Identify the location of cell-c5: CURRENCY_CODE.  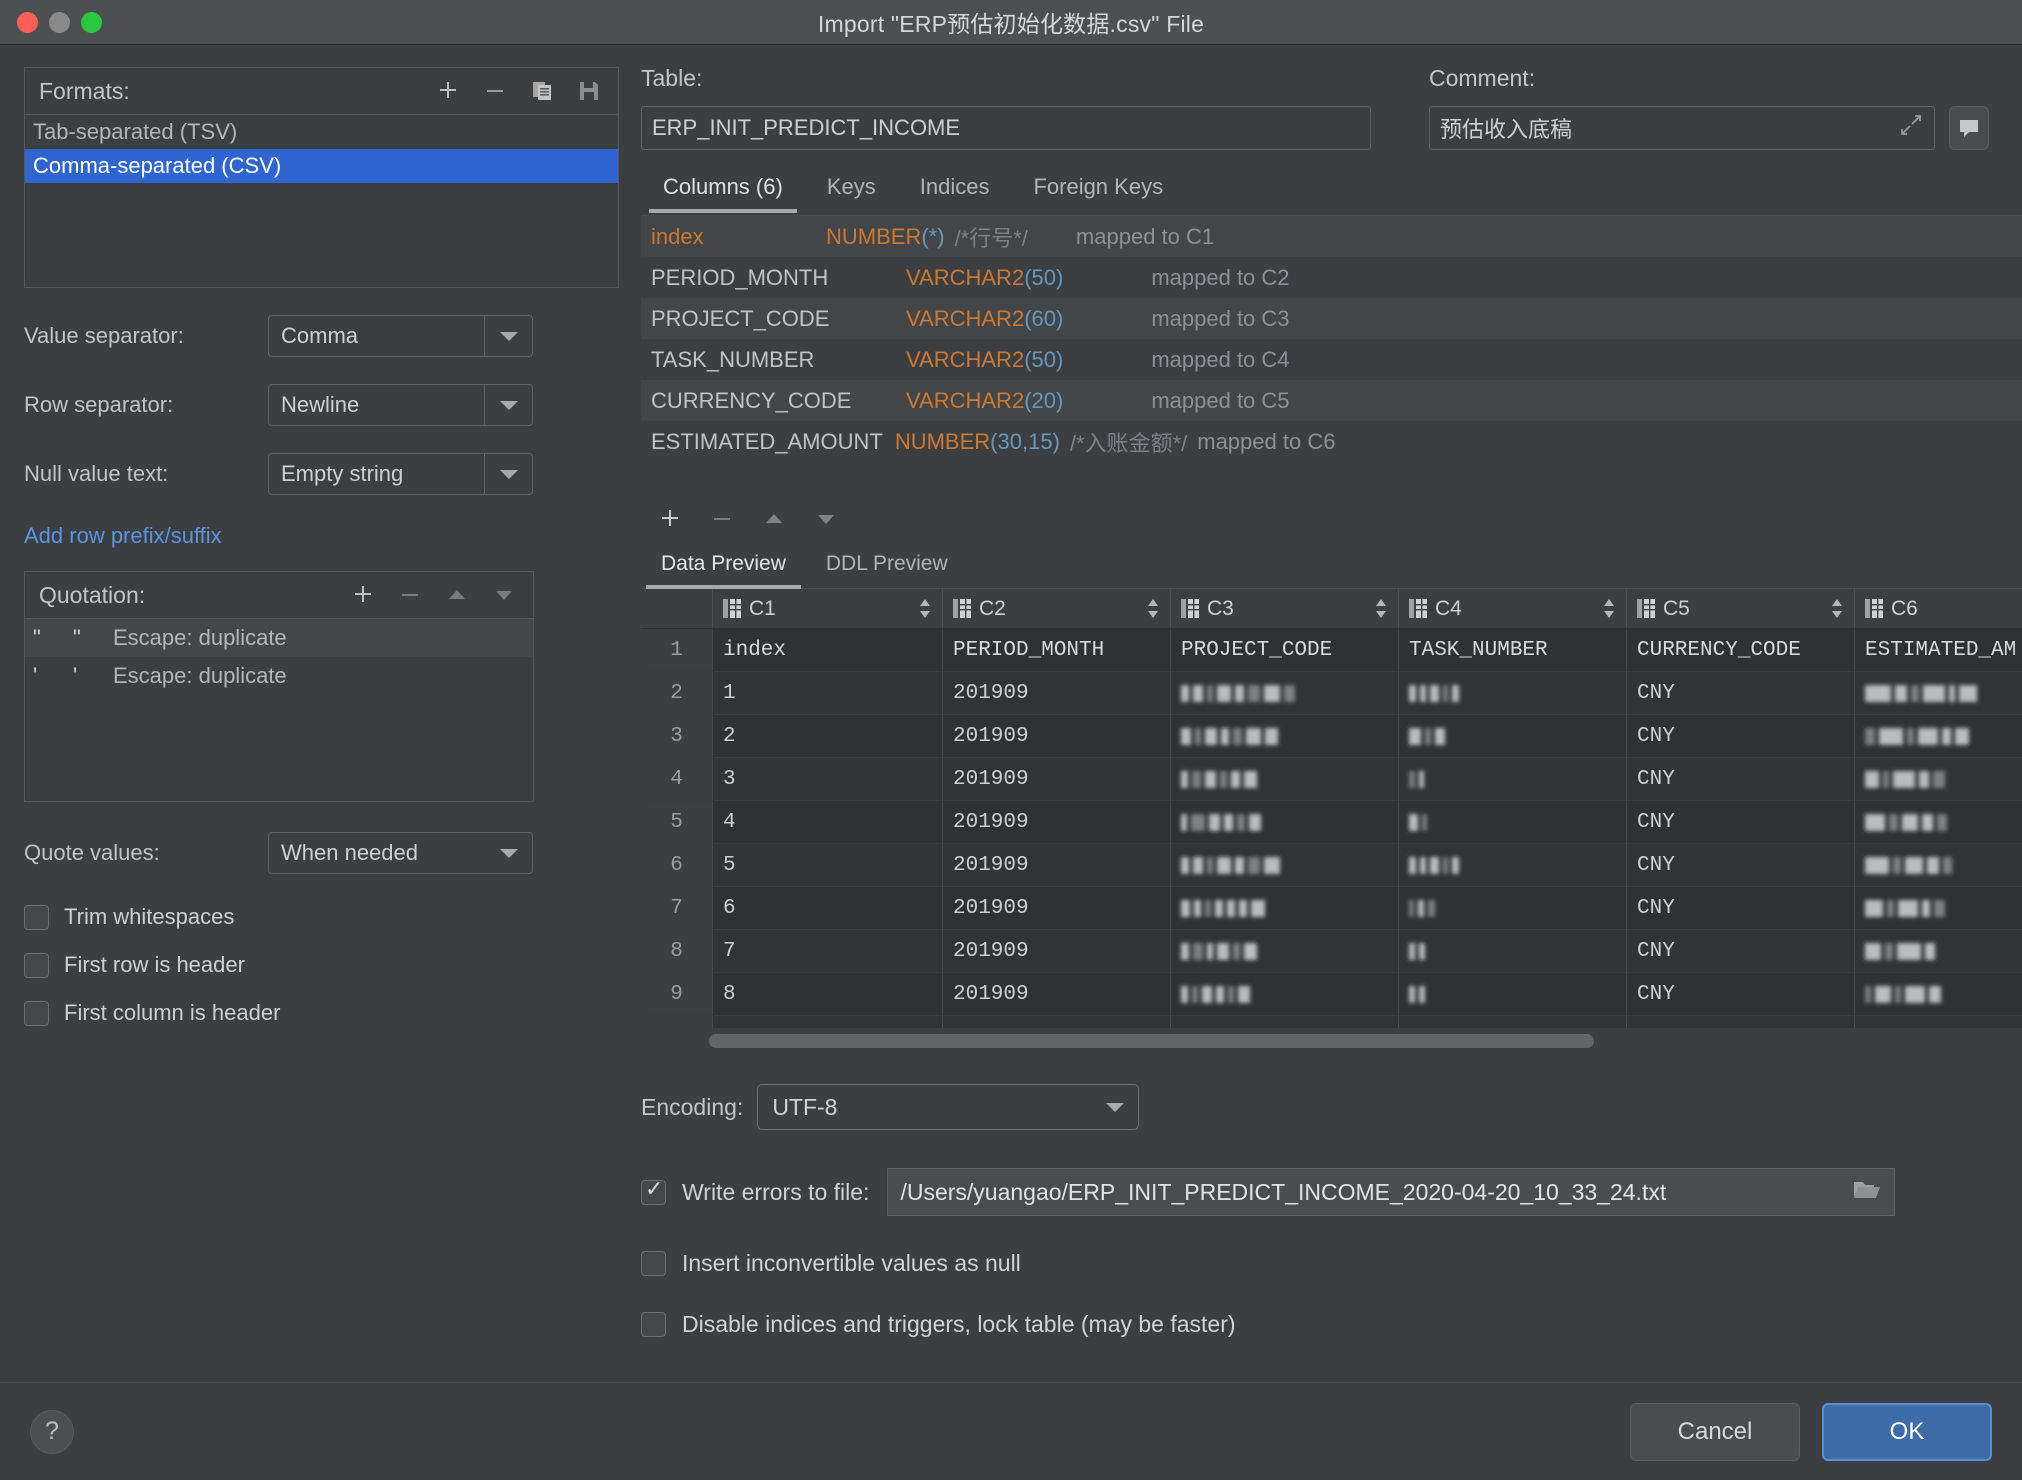
(1741, 650).